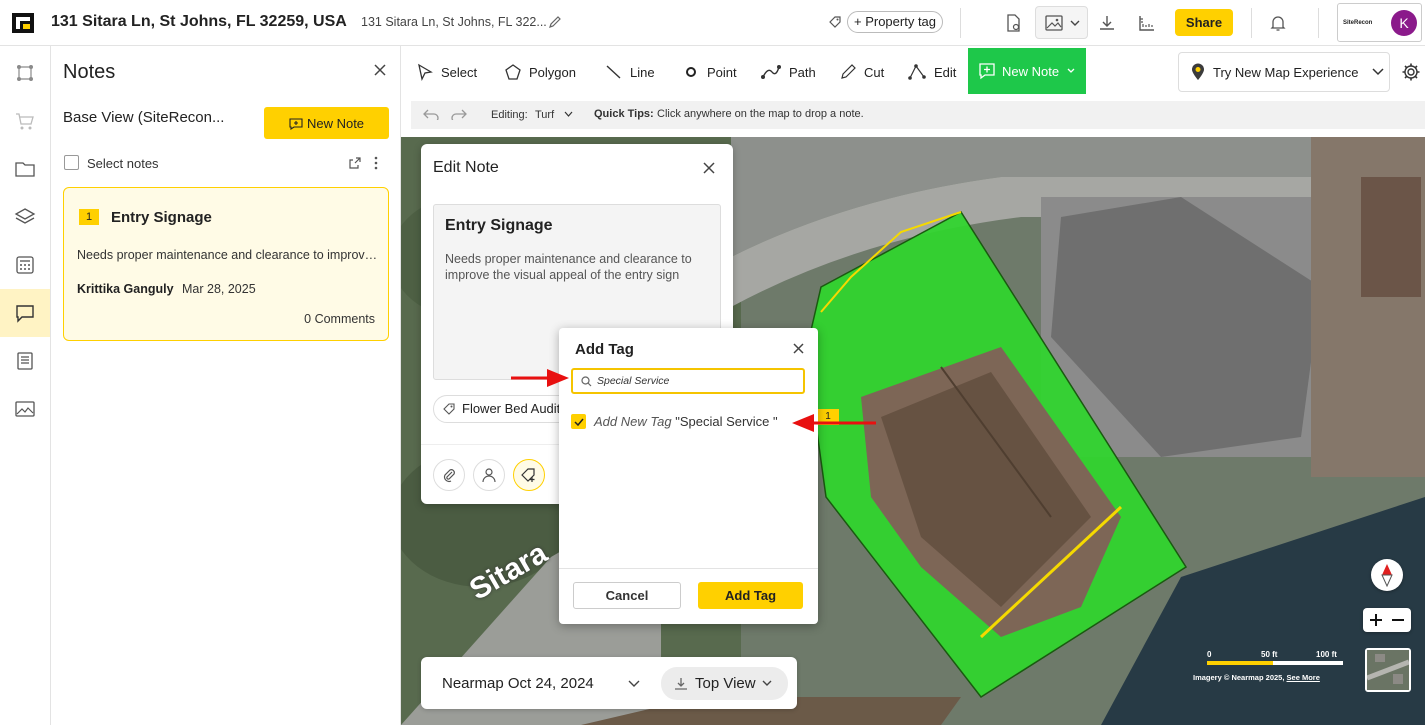 Image resolution: width=1425 pixels, height=725 pixels. What do you see at coordinates (489, 475) in the screenshot?
I see `assign-user-button` at bounding box center [489, 475].